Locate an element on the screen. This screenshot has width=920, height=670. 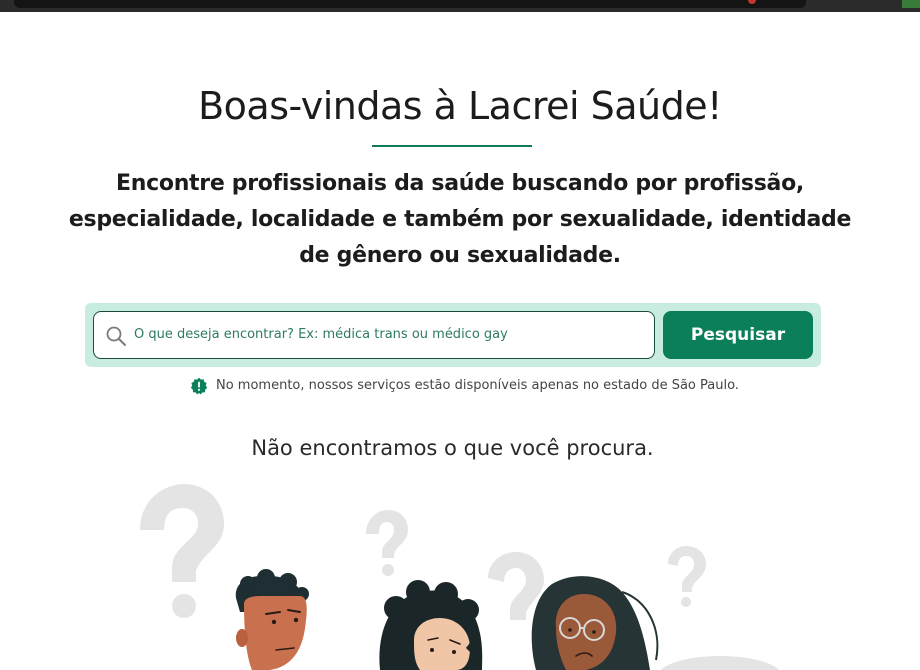
browser-top-bar is located at coordinates (460, 6).